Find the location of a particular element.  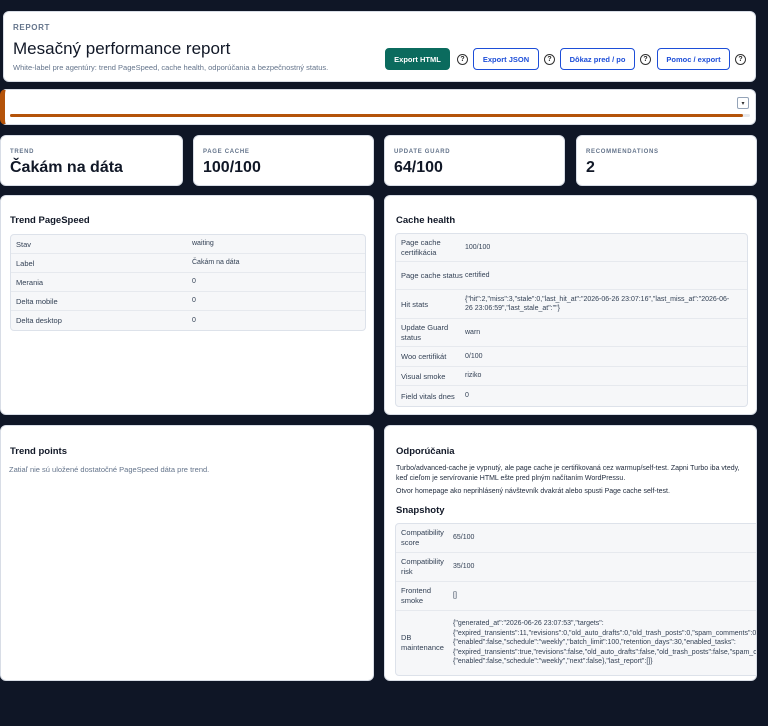

table-row: Delta mobile 0 is located at coordinates (188, 301).